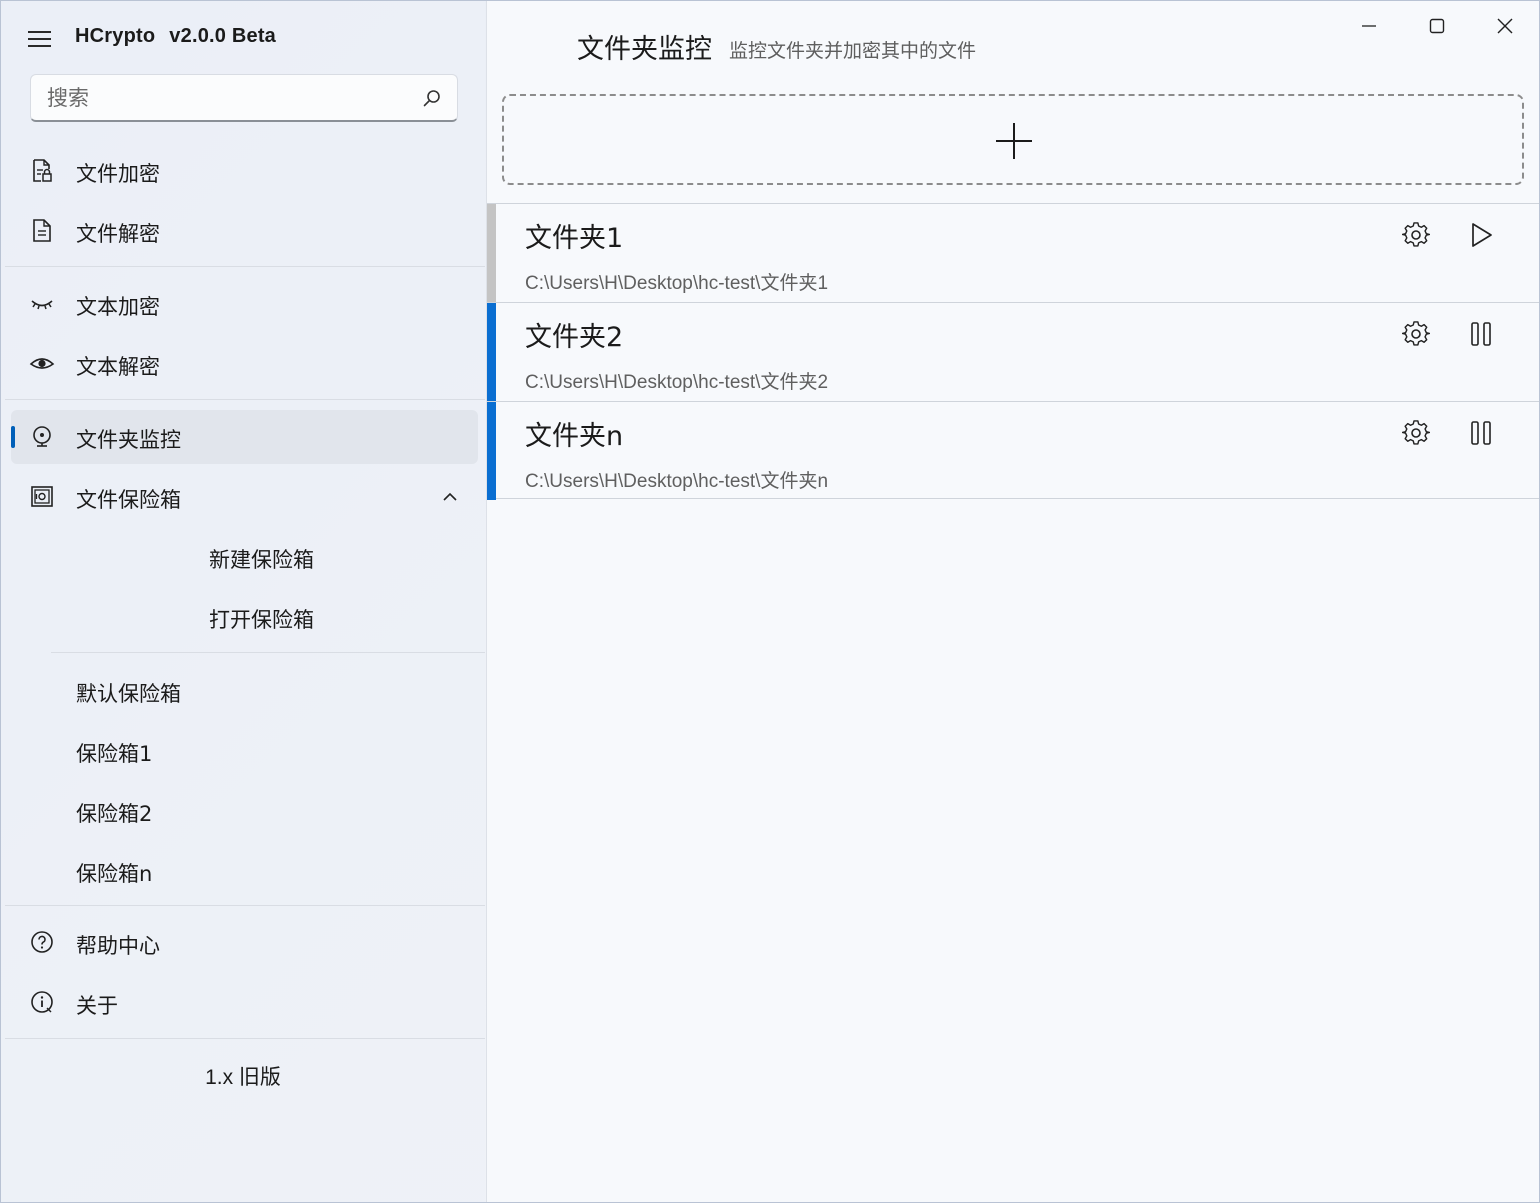 This screenshot has width=1540, height=1203. I want to click on page-subtitle: 监控文件夹并加密其中的文件, so click(853, 51).